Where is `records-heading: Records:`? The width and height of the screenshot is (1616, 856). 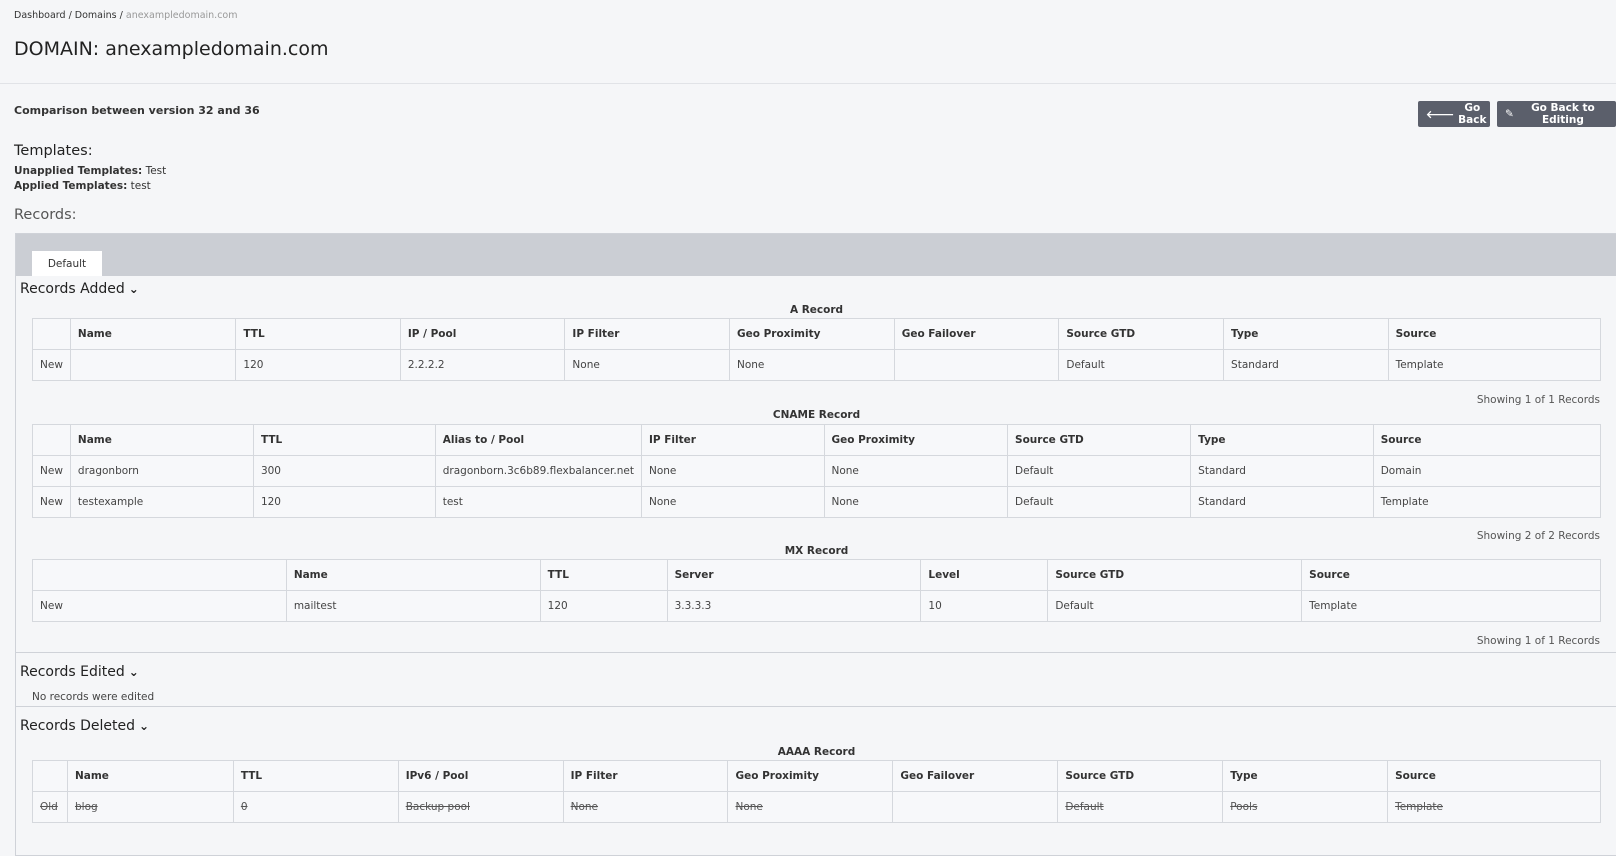
records-heading: Records: is located at coordinates (45, 215).